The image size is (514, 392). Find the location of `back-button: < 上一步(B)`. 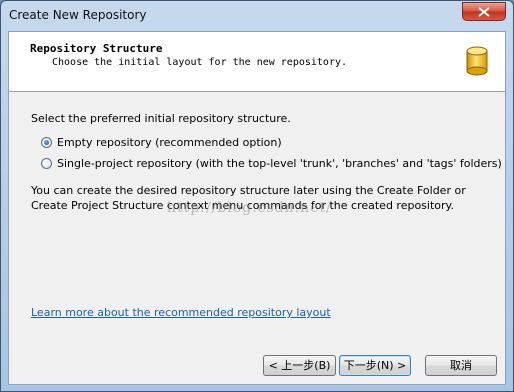

back-button: < 上一步(B) is located at coordinates (299, 365).